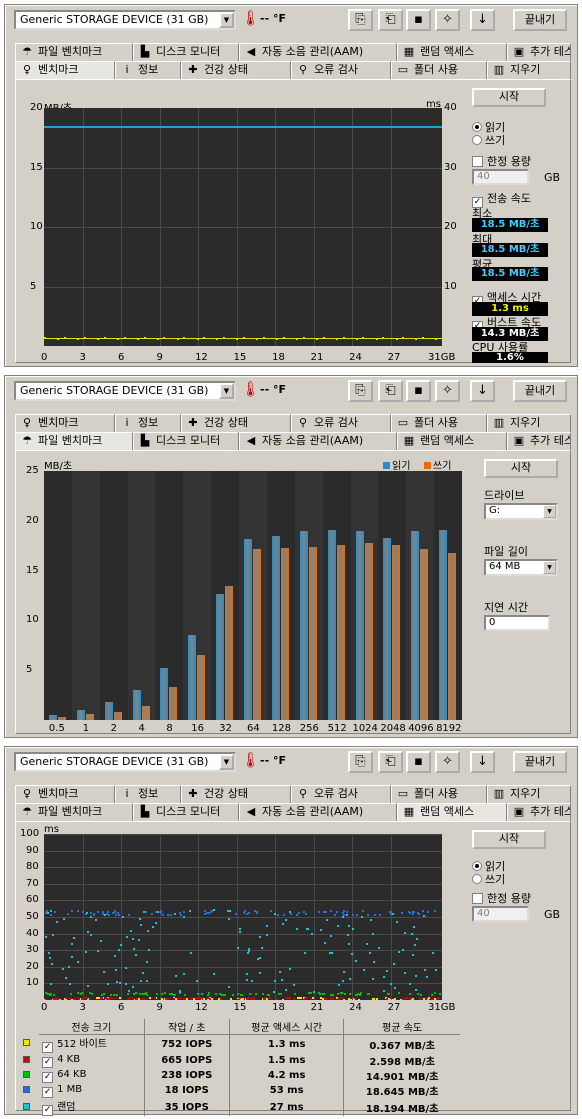  Describe the element at coordinates (521, 511) in the screenshot. I see `drive-combo: G: ▼` at that location.